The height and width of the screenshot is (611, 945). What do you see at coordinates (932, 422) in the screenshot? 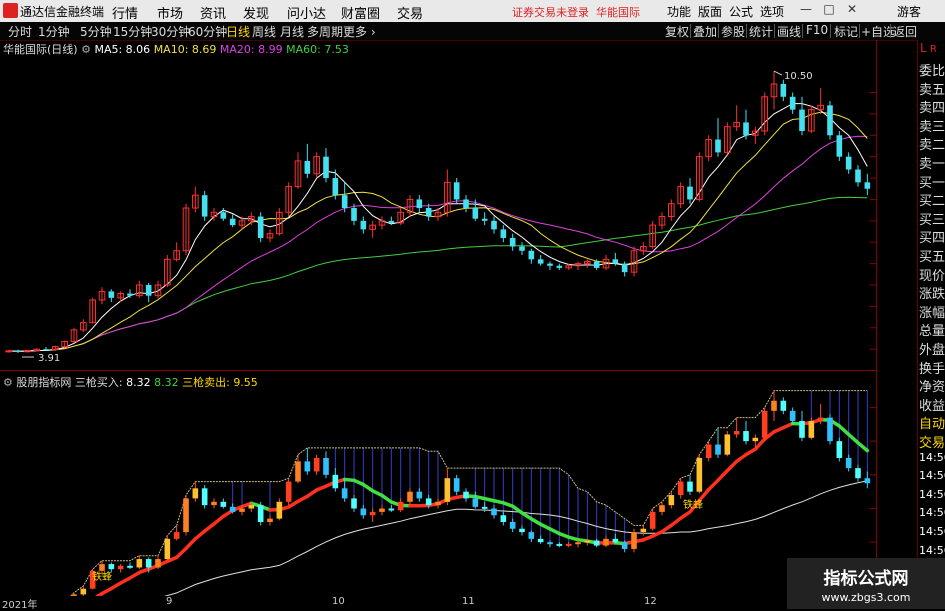
I see `sidebar-item: 自动` at bounding box center [932, 422].